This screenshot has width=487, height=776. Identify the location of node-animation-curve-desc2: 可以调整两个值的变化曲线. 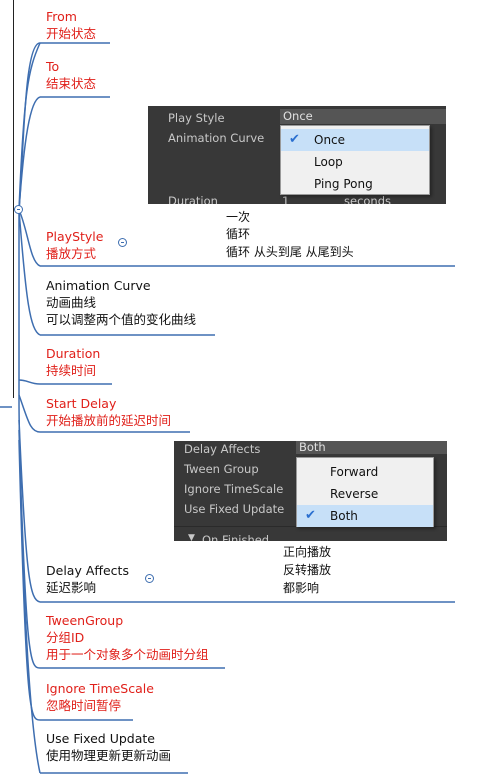
(121, 319).